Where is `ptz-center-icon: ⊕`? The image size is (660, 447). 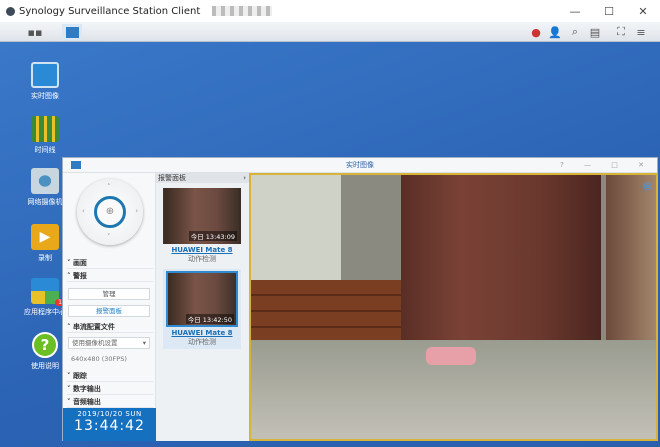 ptz-center-icon: ⊕ is located at coordinates (110, 212).